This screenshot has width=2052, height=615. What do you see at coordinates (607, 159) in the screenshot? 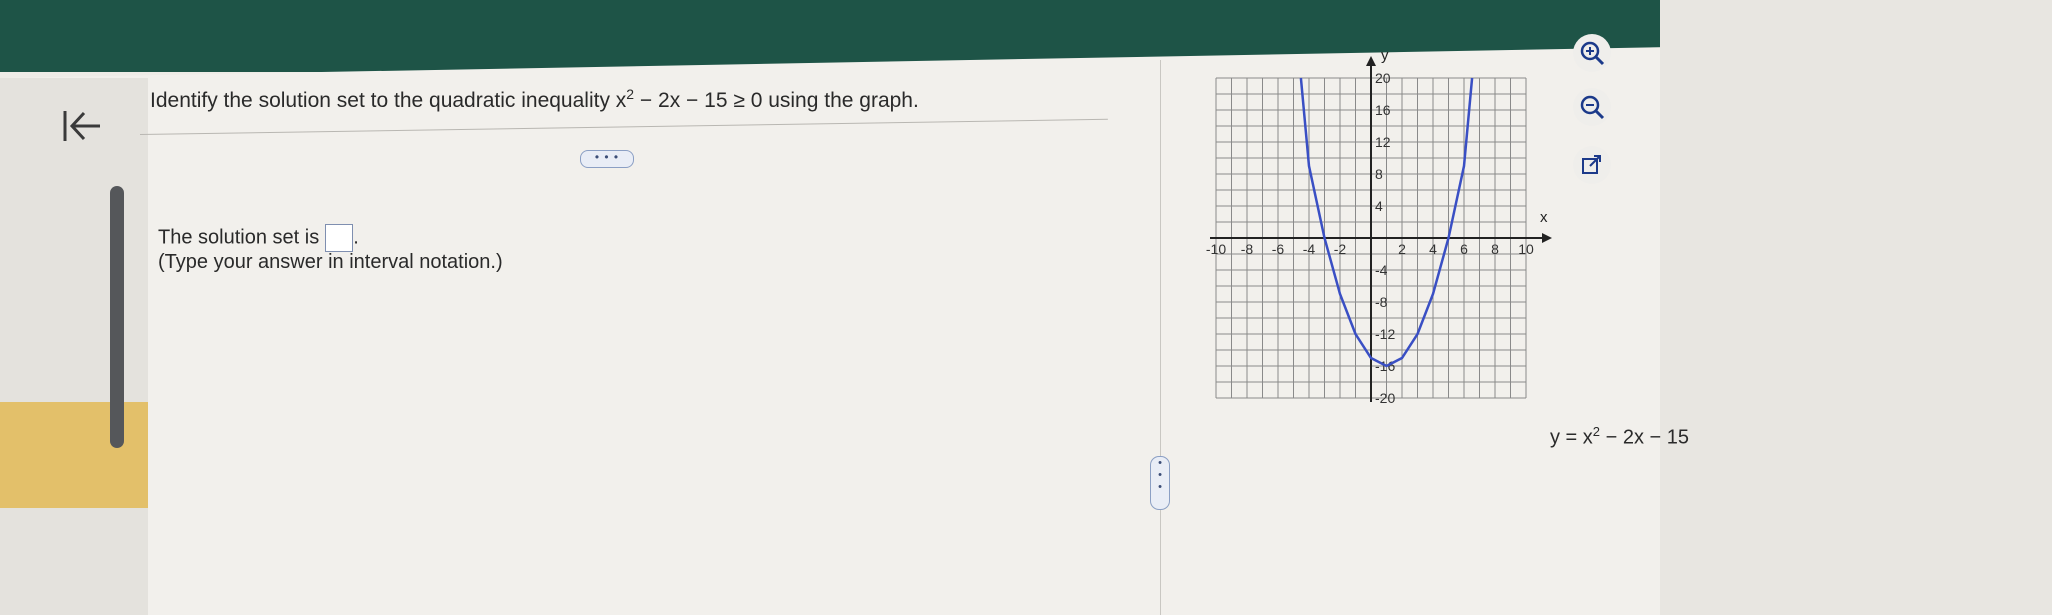
I see `more-button: • • •` at bounding box center [607, 159].